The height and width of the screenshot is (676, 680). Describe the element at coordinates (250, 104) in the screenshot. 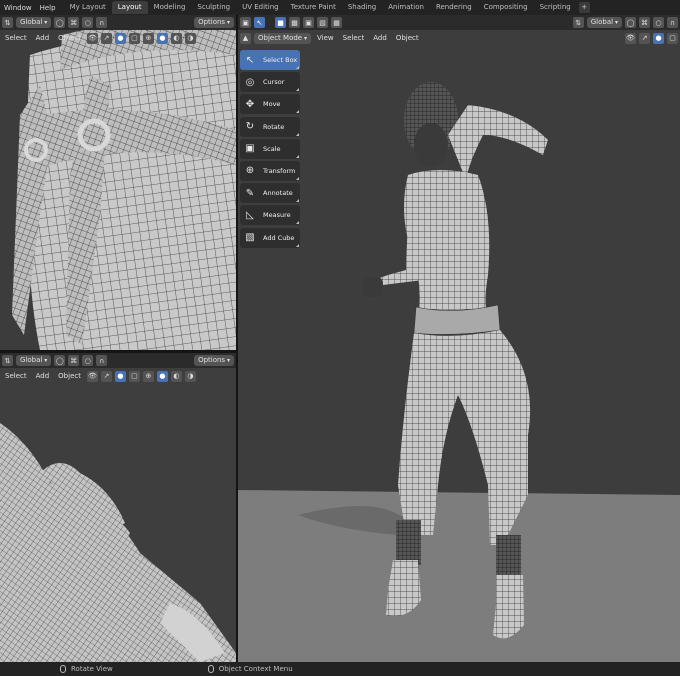

I see `move-icon: ✥` at that location.